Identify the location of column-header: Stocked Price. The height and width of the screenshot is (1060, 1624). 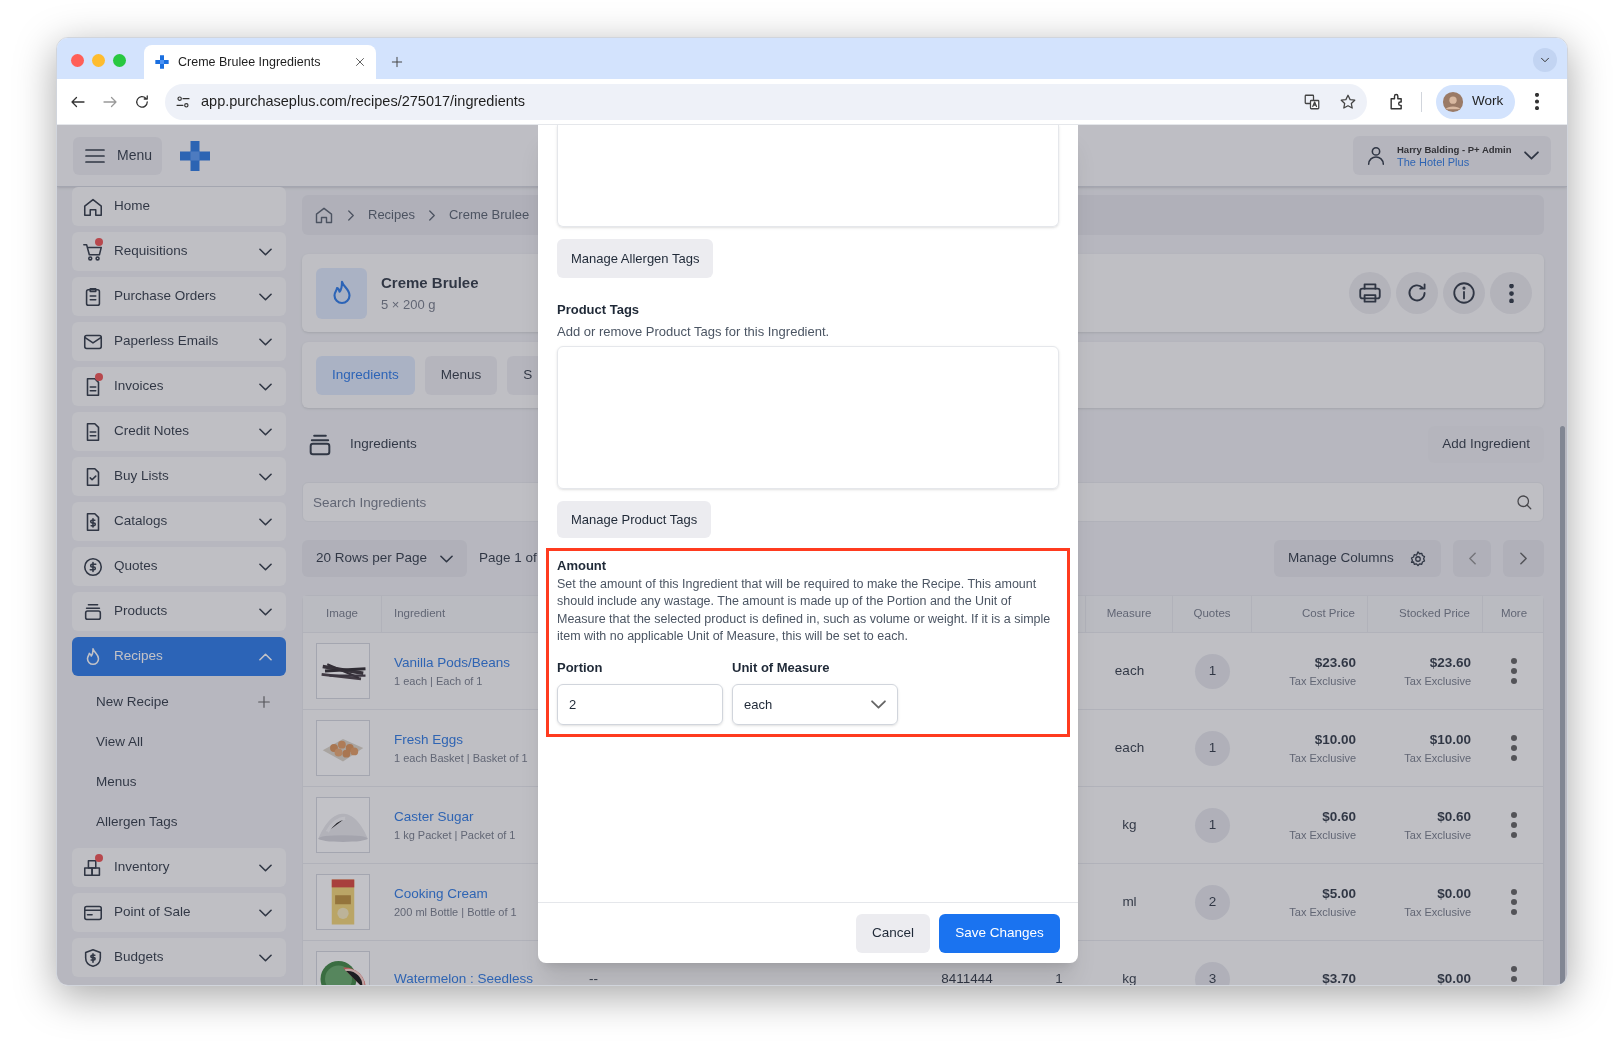
(1434, 614).